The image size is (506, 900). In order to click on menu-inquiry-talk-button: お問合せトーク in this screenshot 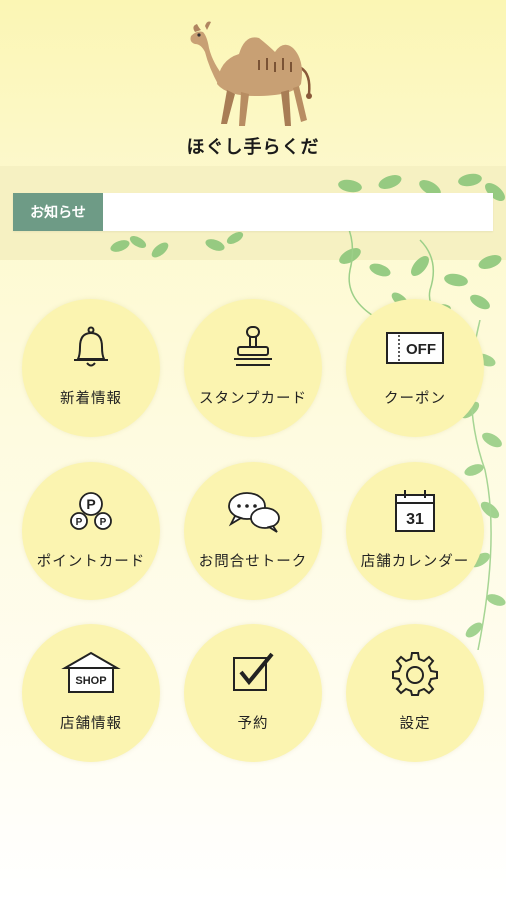, I will do `click(253, 531)`.